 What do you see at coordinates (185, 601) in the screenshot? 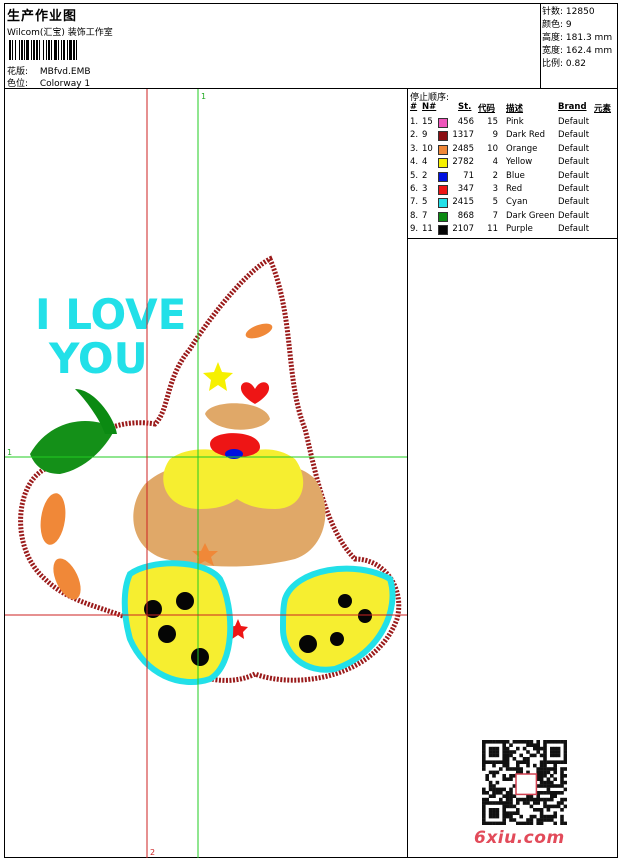
I see `shoe-dot` at bounding box center [185, 601].